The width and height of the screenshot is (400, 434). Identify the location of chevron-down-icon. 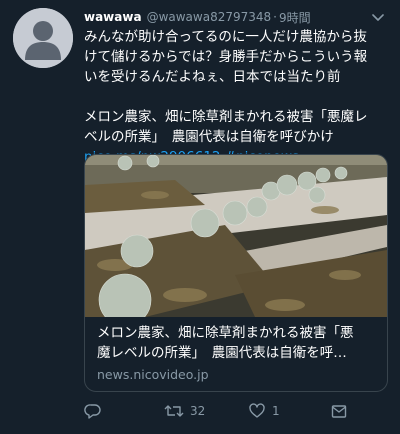
(378, 17).